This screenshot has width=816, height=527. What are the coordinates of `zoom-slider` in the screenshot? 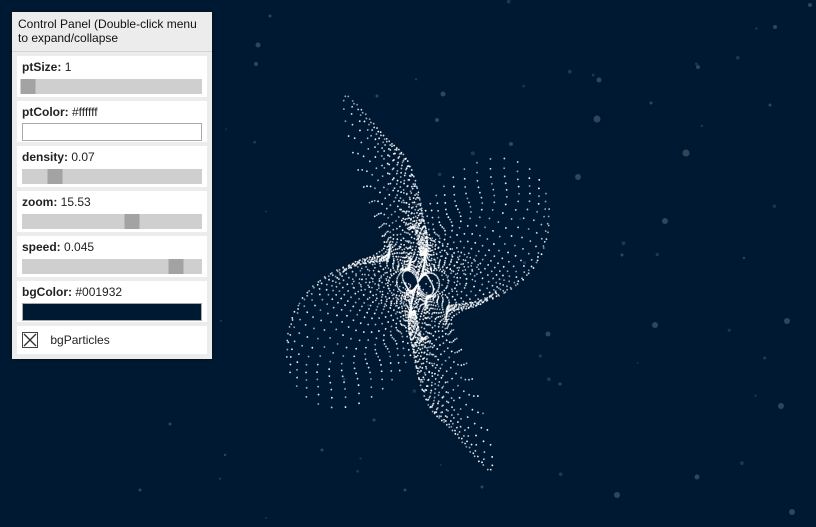 It's located at (112, 221).